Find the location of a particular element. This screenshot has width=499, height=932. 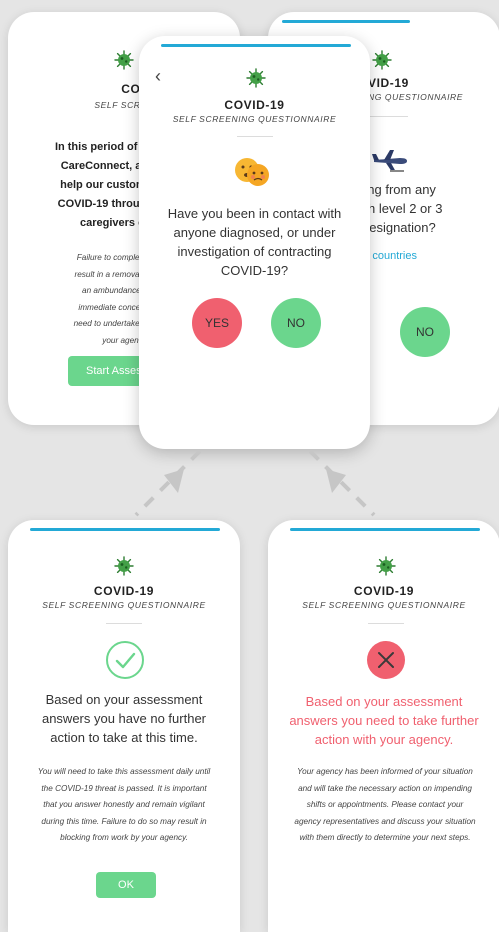

checkmark-icon is located at coordinates (125, 660).